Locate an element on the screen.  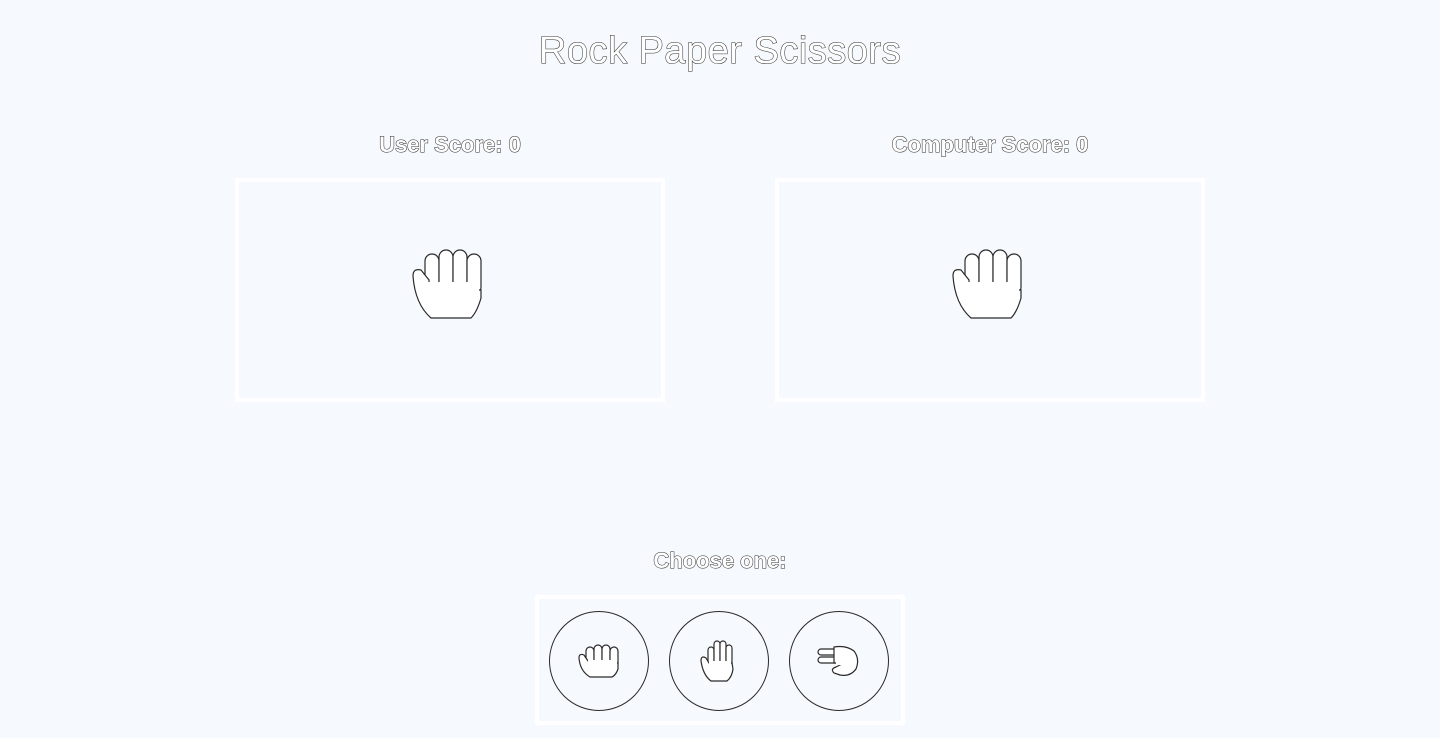
computer-hand-panel is located at coordinates (990, 290).